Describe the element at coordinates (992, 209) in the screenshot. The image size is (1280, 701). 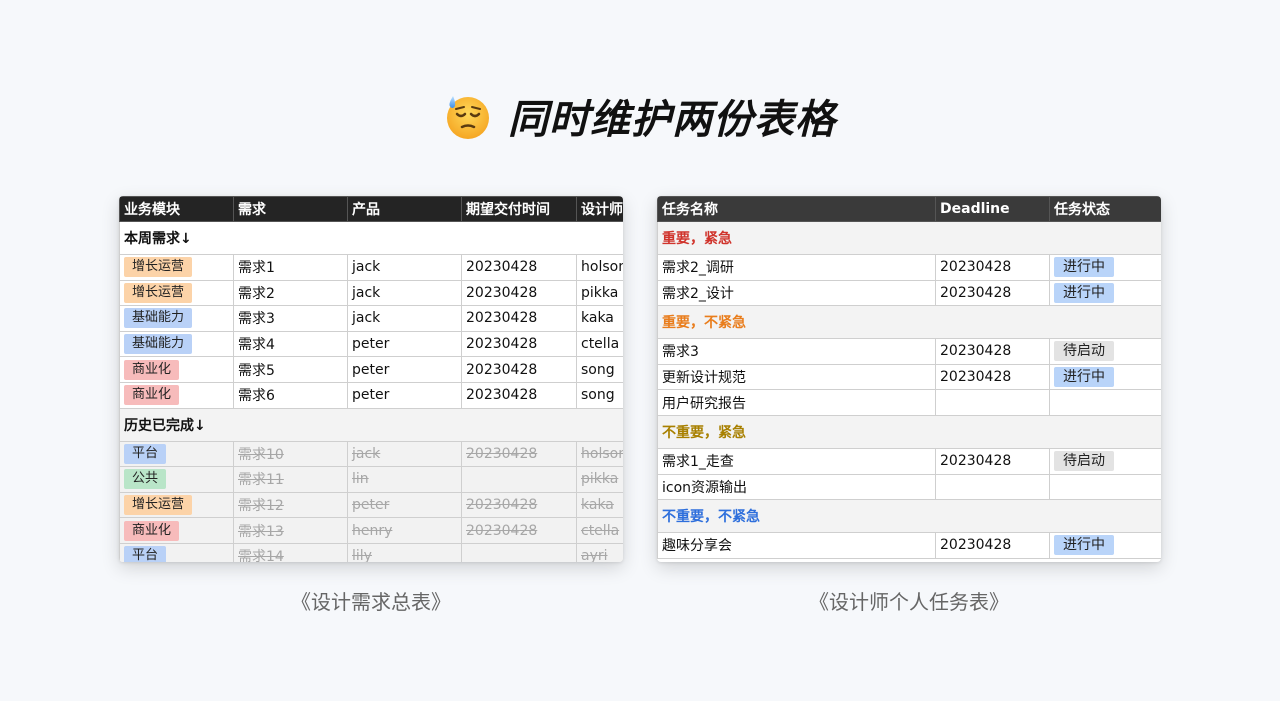
I see `header-deadline: Deadline` at that location.